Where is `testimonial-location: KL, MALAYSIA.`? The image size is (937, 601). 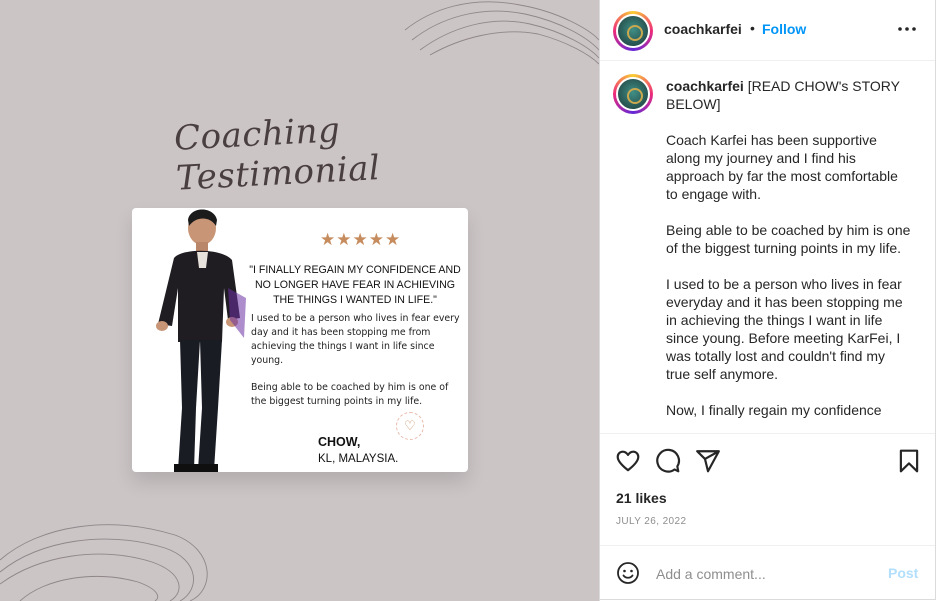
testimonial-location: KL, MALAYSIA. is located at coordinates (358, 459).